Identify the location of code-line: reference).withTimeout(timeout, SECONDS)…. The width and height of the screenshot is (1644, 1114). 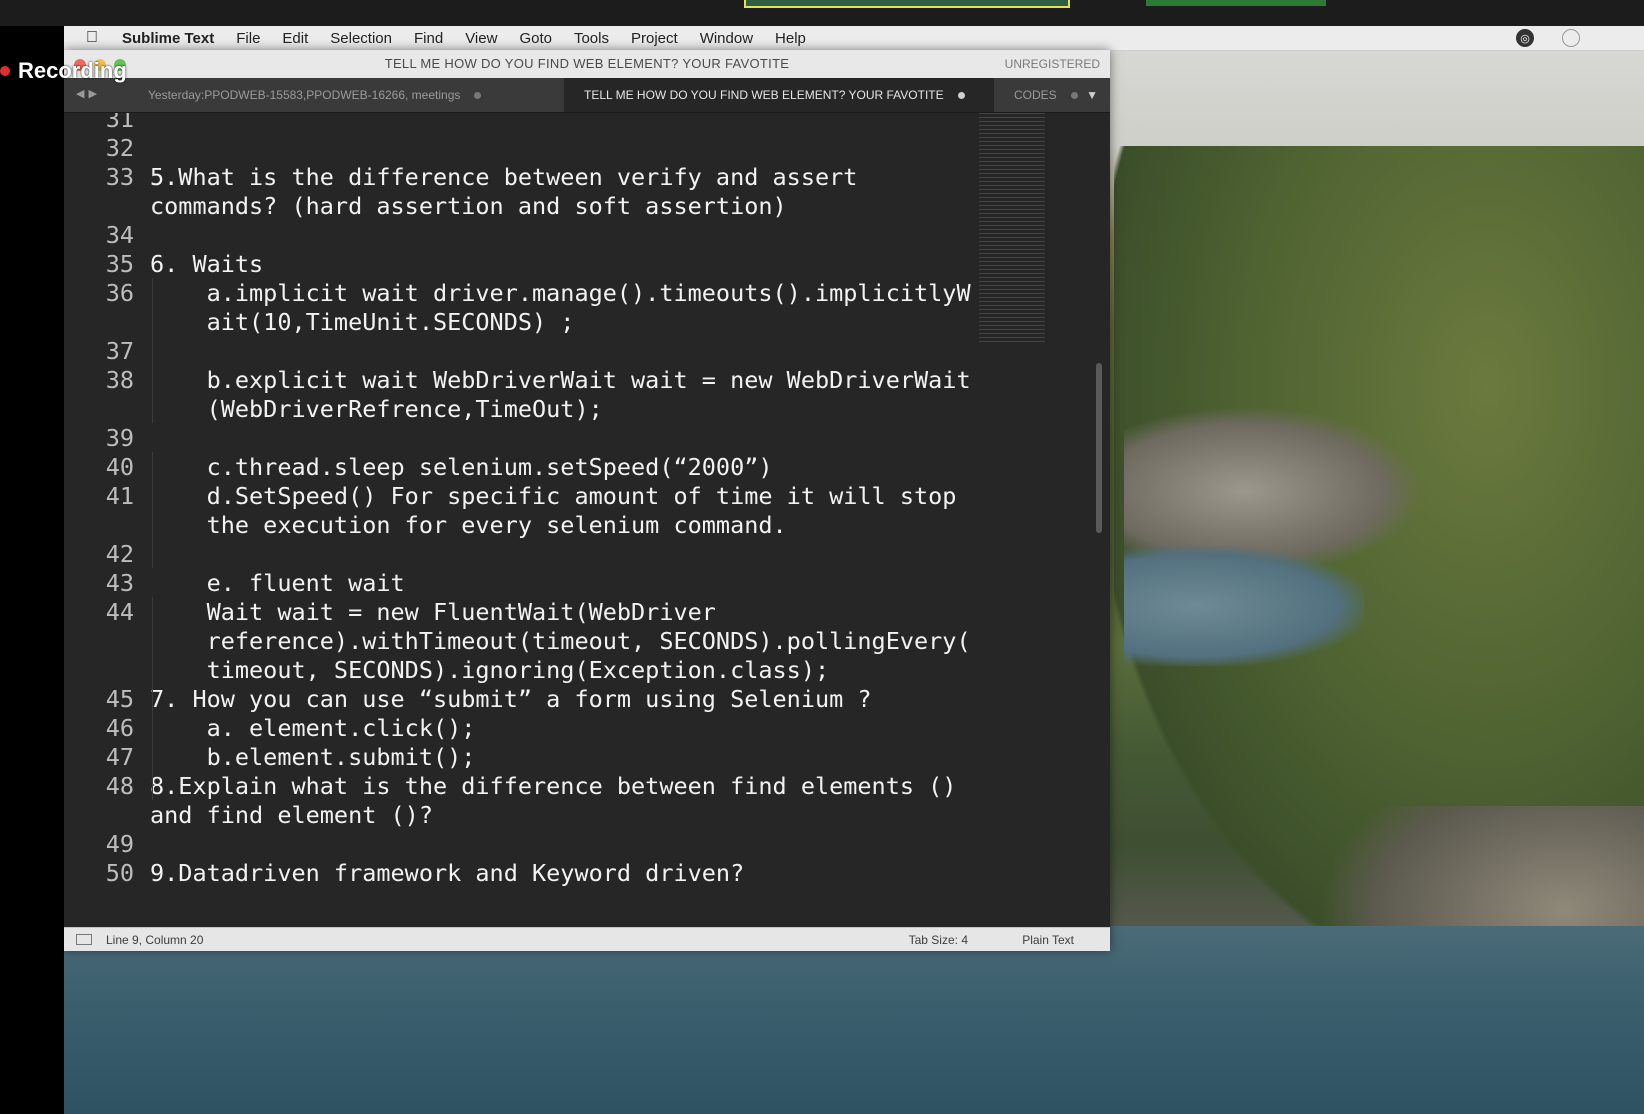
(560, 641).